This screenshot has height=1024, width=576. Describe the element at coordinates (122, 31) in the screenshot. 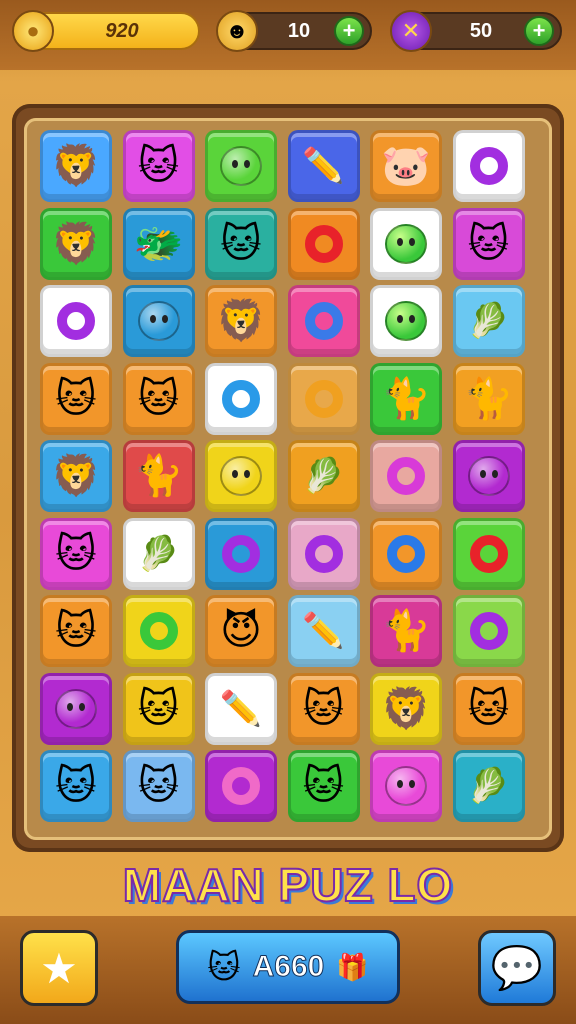

I see `coin-value: 920` at that location.